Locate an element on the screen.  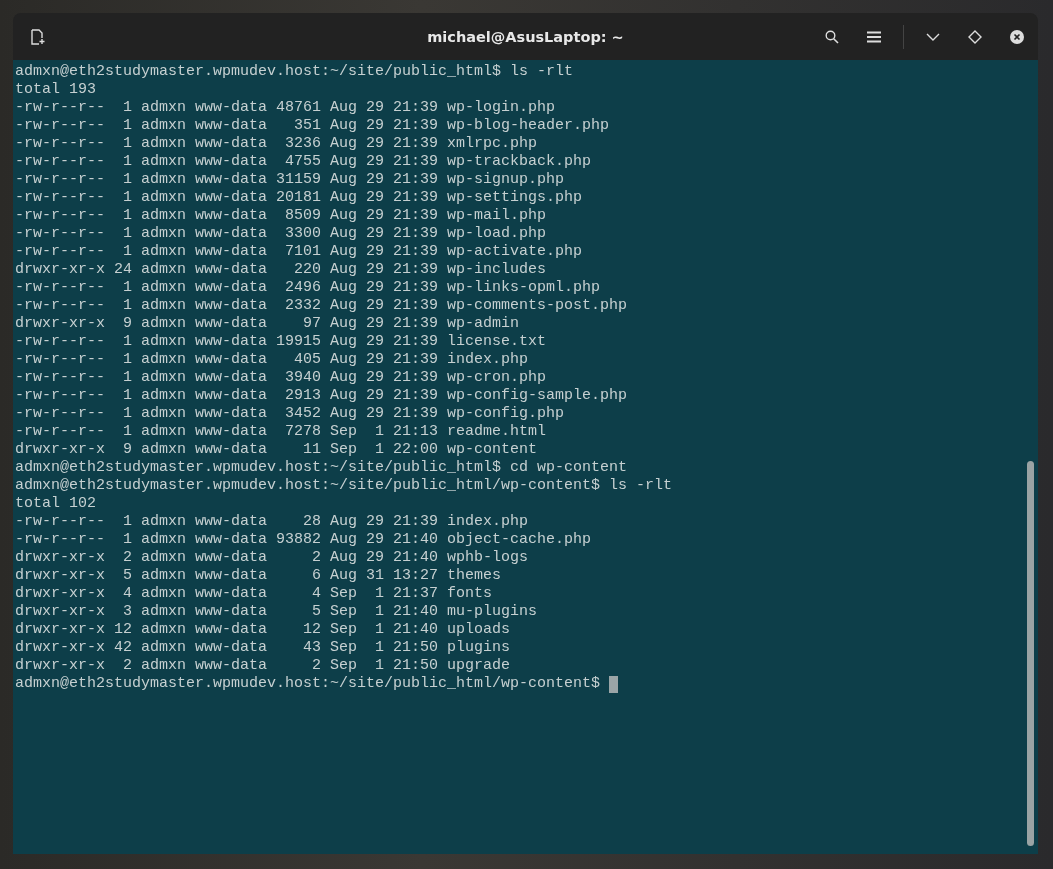
terminal-line: drwxr-xr-x 5 admxn www-data 6 Aug 31 13:27 themes is located at coordinates (258, 576).